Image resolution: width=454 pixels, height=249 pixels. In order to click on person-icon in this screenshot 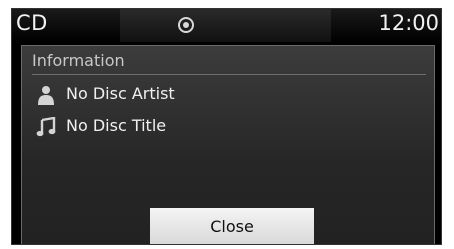, I will do `click(46, 95)`.